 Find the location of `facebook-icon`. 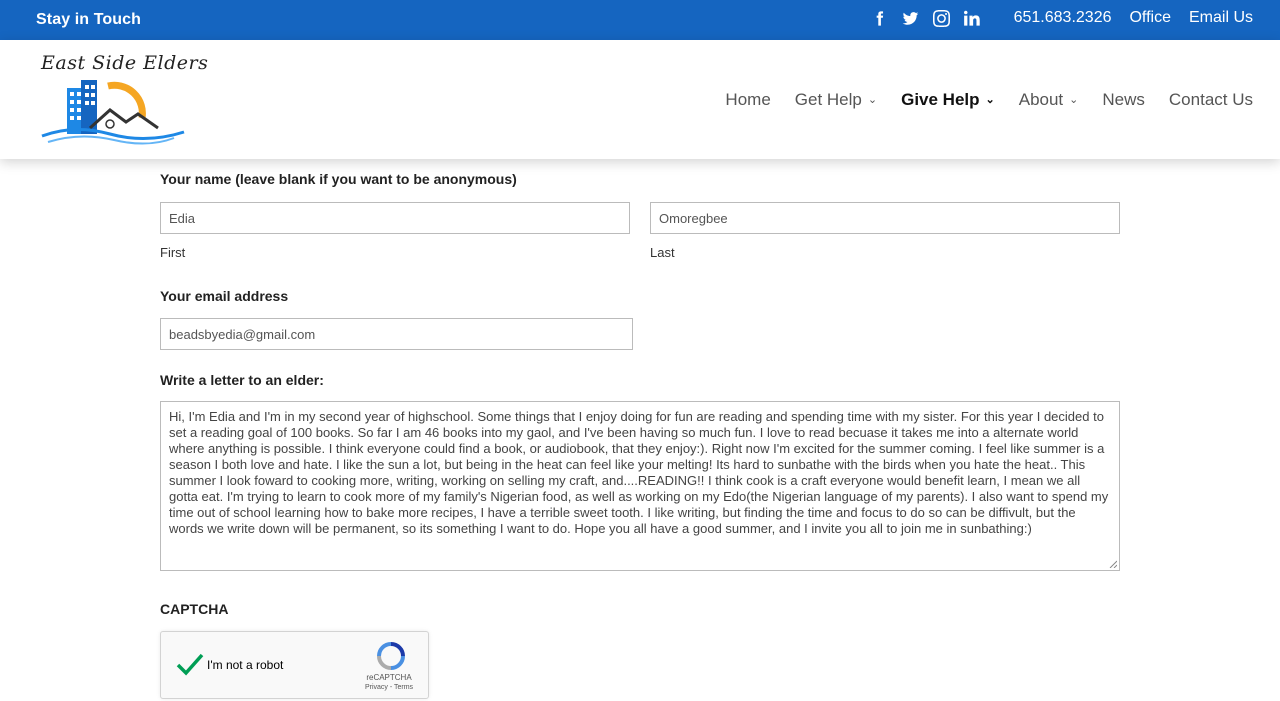

facebook-icon is located at coordinates (880, 18).